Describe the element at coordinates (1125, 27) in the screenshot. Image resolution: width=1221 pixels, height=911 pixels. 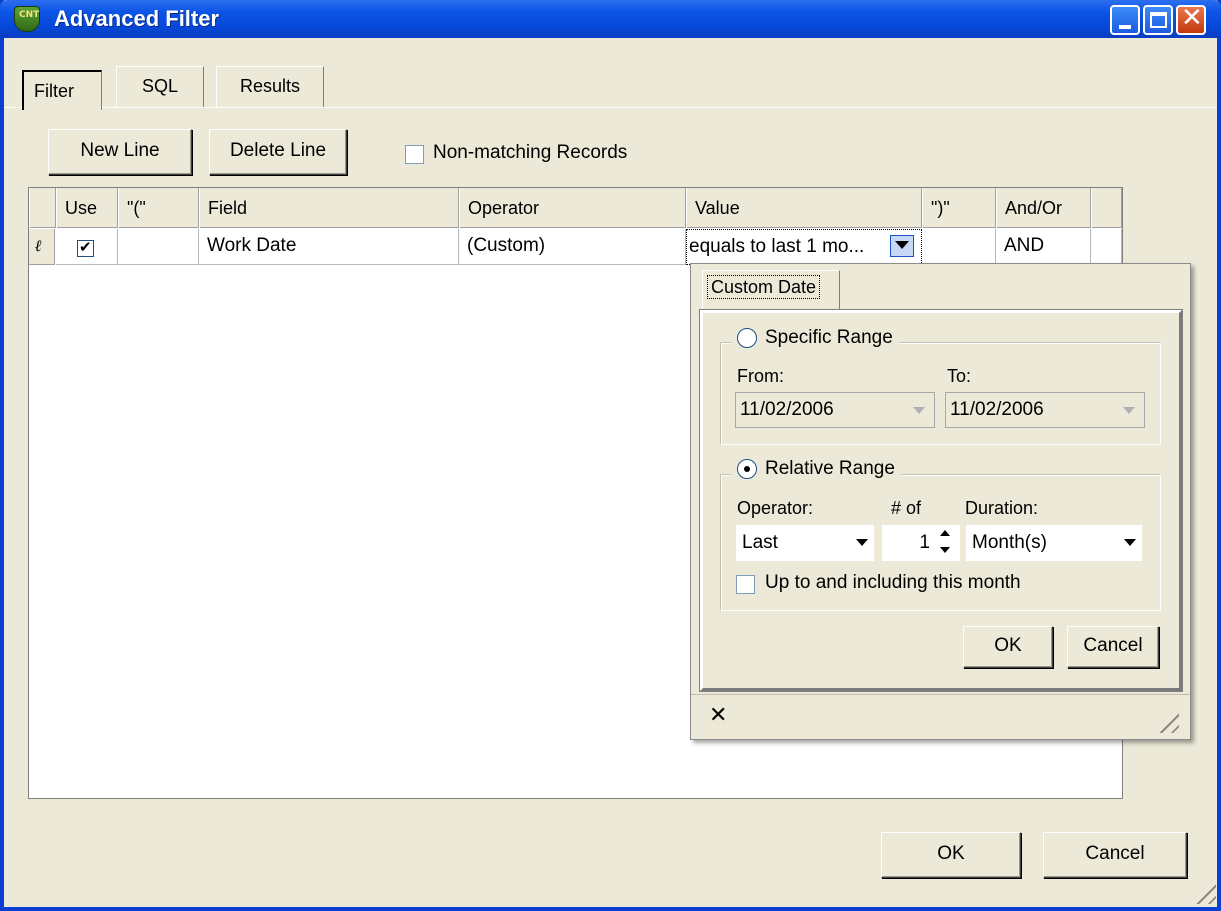
I see `minimize-icon` at that location.